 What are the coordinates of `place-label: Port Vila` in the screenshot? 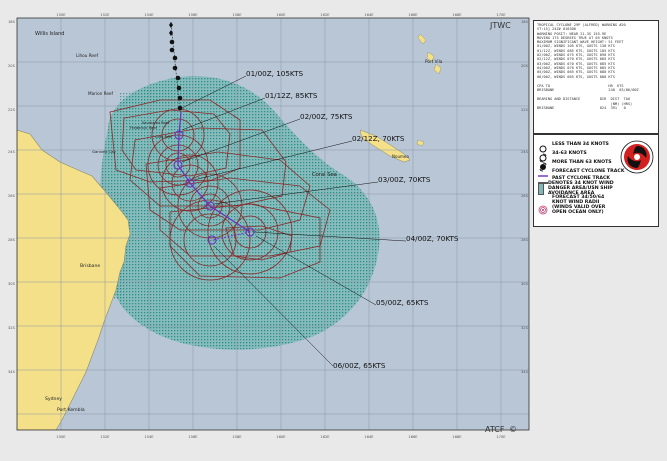 It's located at (434, 61).